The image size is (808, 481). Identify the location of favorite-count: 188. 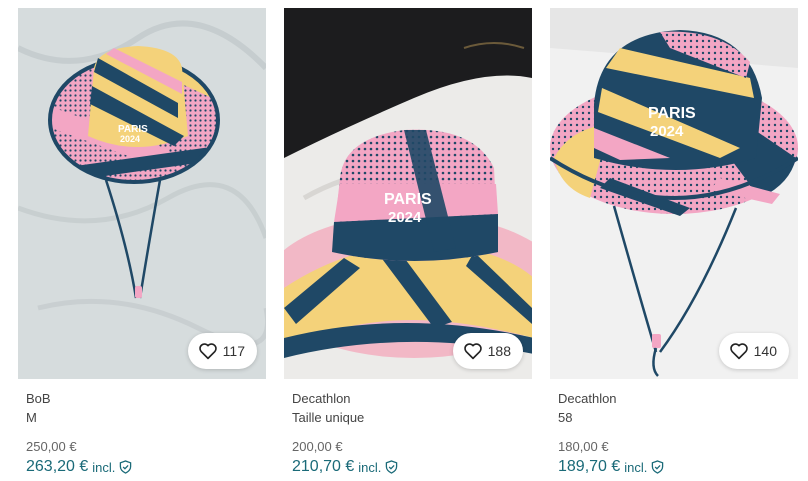
(499, 351).